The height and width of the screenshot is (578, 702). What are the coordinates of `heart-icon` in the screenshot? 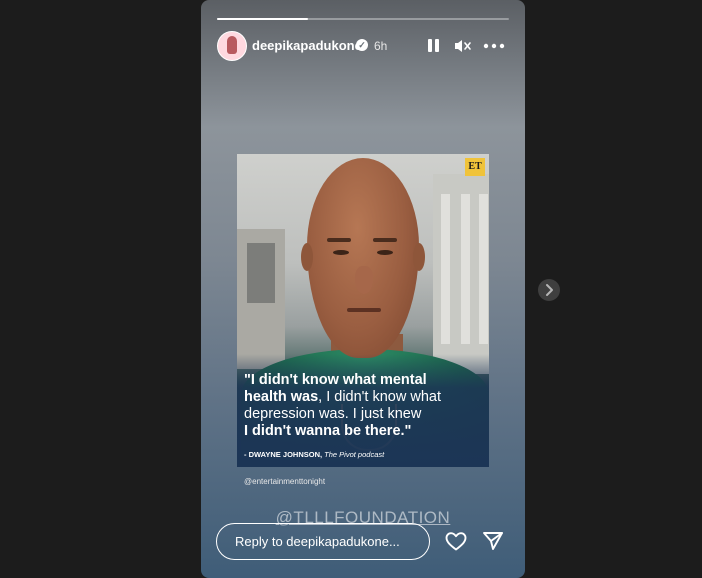 It's located at (456, 541).